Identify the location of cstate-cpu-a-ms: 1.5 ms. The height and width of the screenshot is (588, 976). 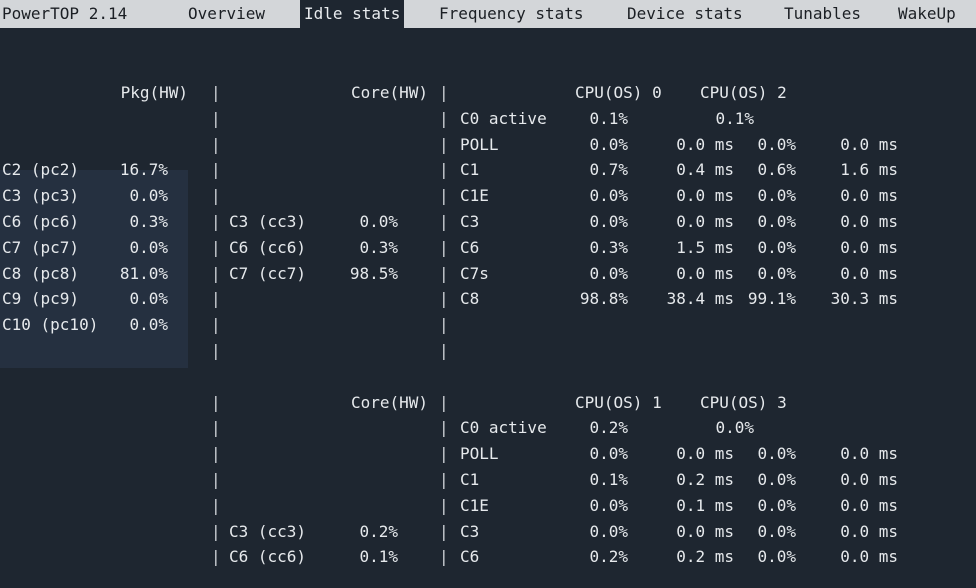
(705, 247).